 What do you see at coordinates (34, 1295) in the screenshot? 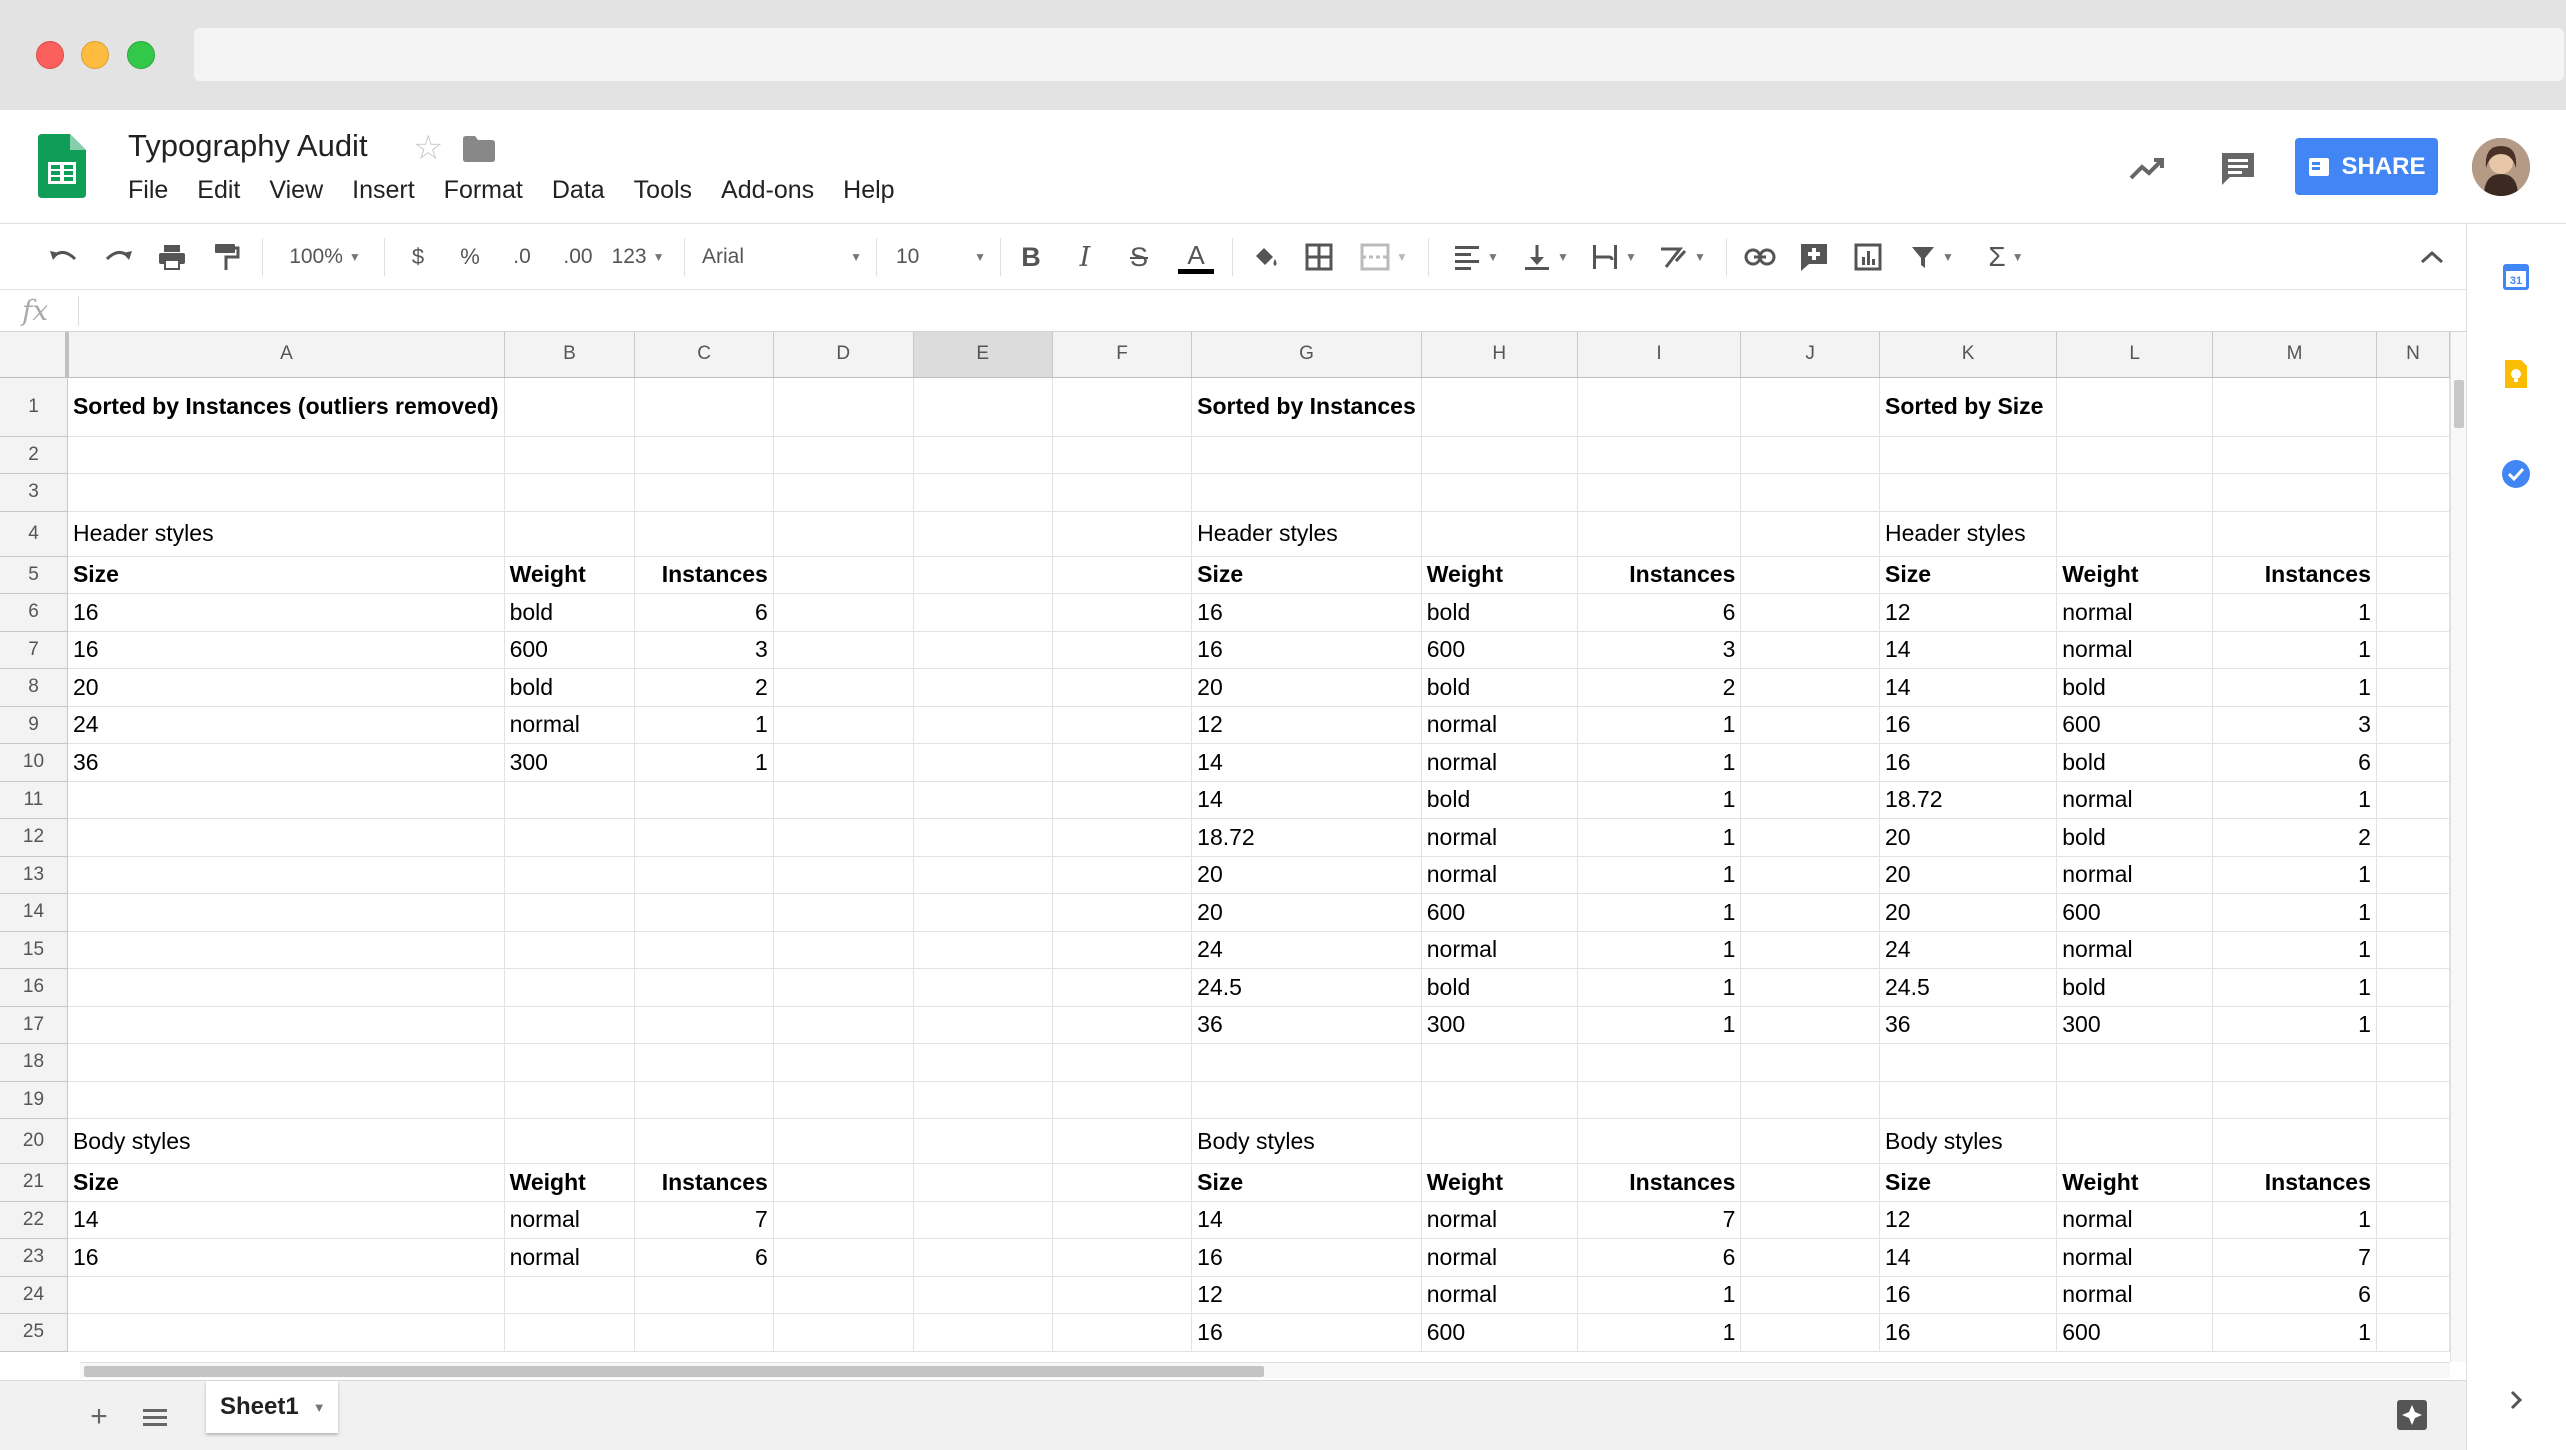
I see `row-header: 24` at bounding box center [34, 1295].